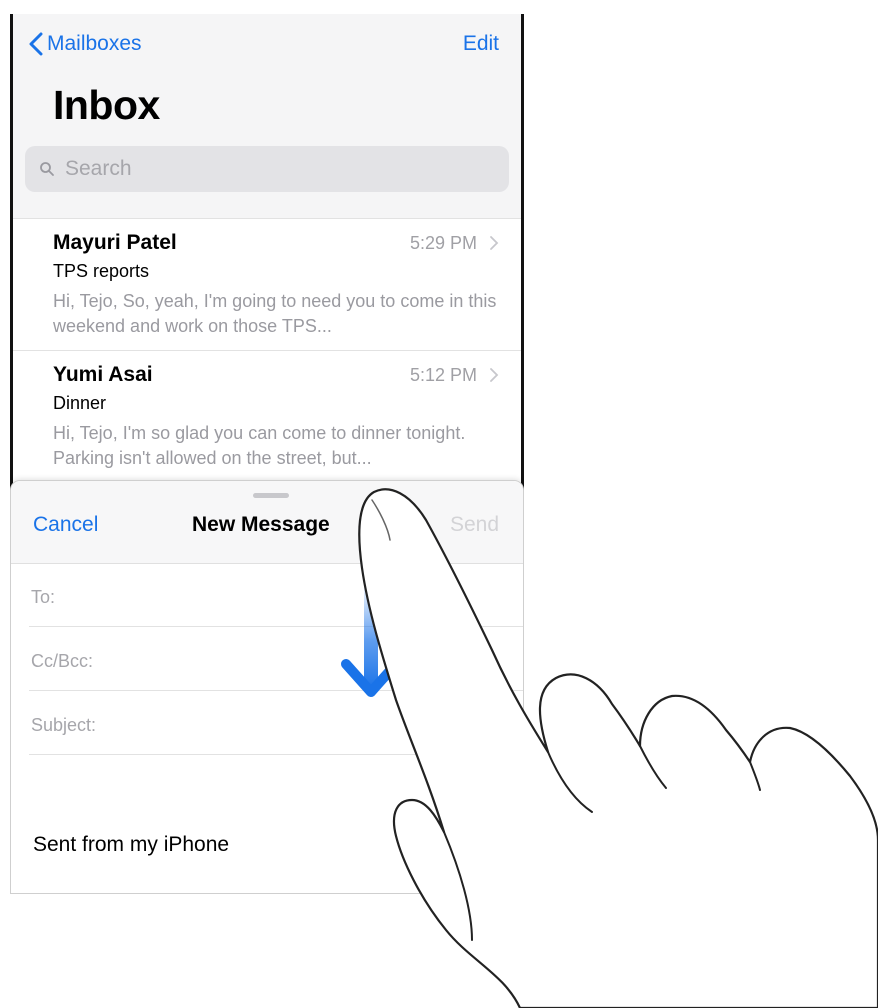 This screenshot has width=878, height=1008. Describe the element at coordinates (65, 525) in the screenshot. I see `cancel-button: Cancel` at that location.